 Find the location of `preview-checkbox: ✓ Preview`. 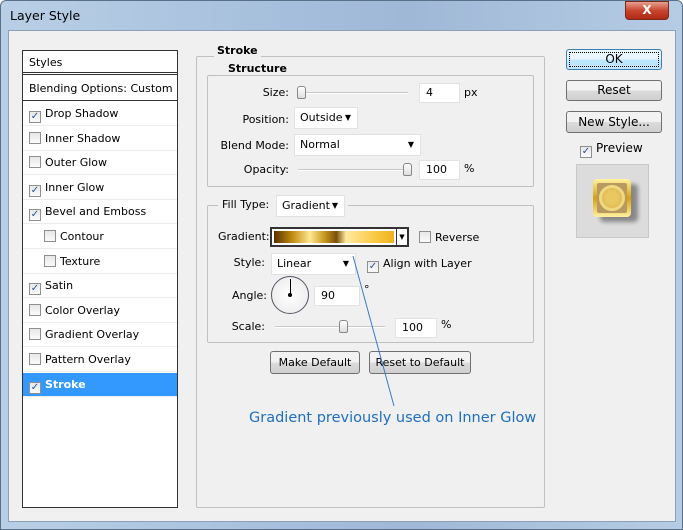

preview-checkbox: ✓ Preview is located at coordinates (611, 149).